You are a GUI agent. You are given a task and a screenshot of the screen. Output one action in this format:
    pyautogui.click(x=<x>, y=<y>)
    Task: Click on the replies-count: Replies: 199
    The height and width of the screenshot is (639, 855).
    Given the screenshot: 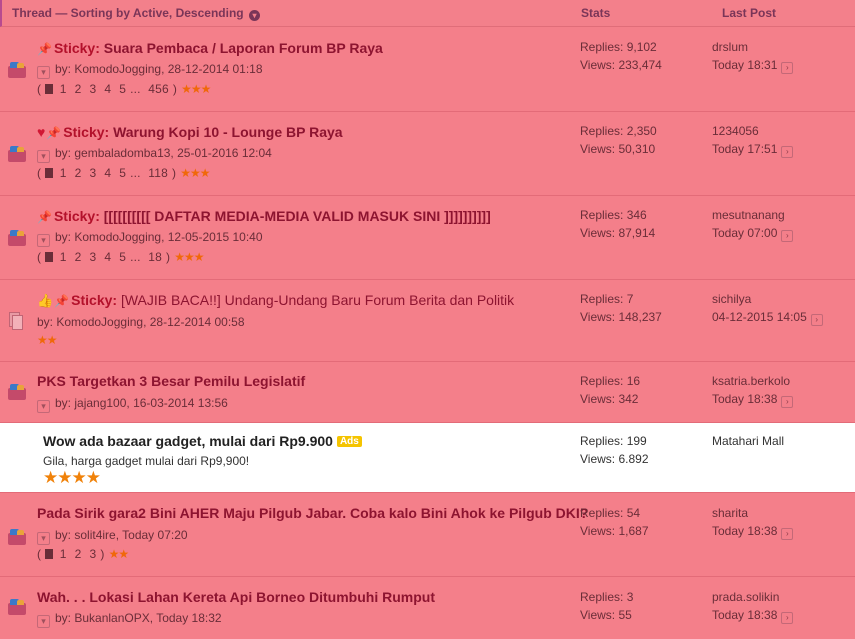 What is the action you would take?
    pyautogui.click(x=613, y=441)
    